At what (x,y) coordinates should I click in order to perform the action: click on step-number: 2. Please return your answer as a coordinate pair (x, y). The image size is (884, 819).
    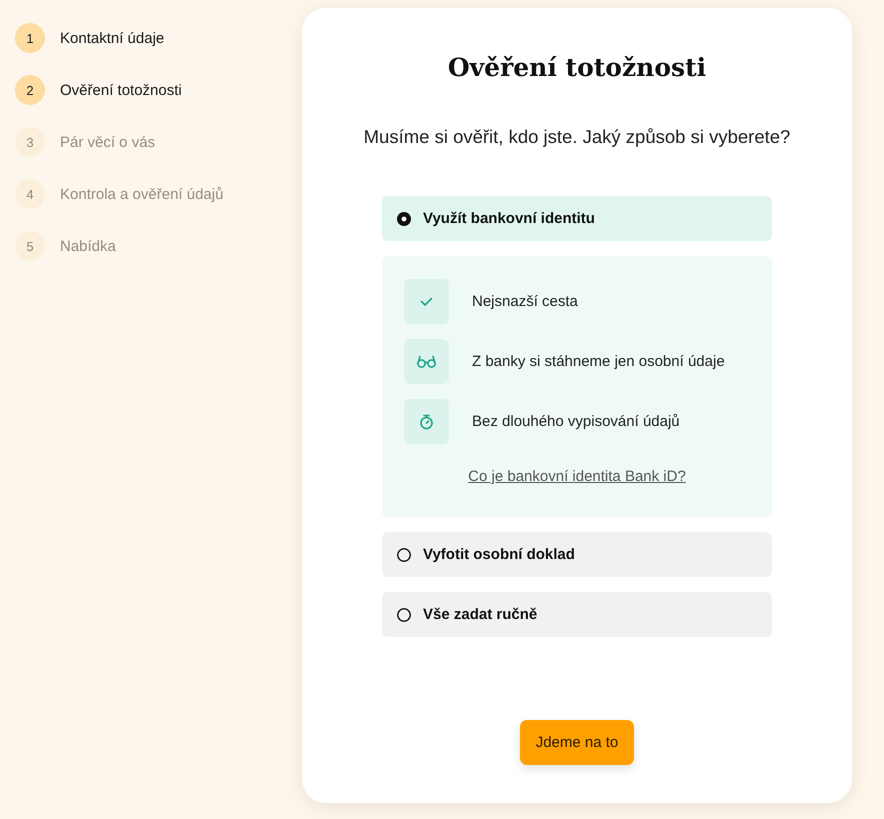
    Looking at the image, I should click on (30, 90).